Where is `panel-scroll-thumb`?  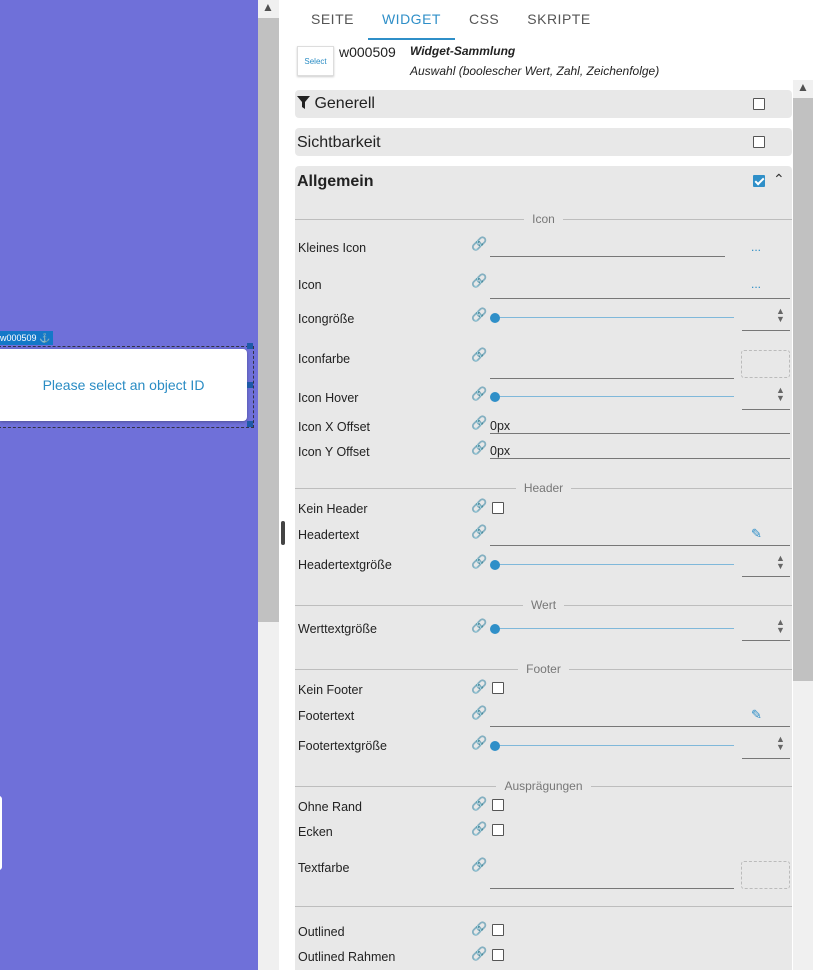 panel-scroll-thumb is located at coordinates (803, 389).